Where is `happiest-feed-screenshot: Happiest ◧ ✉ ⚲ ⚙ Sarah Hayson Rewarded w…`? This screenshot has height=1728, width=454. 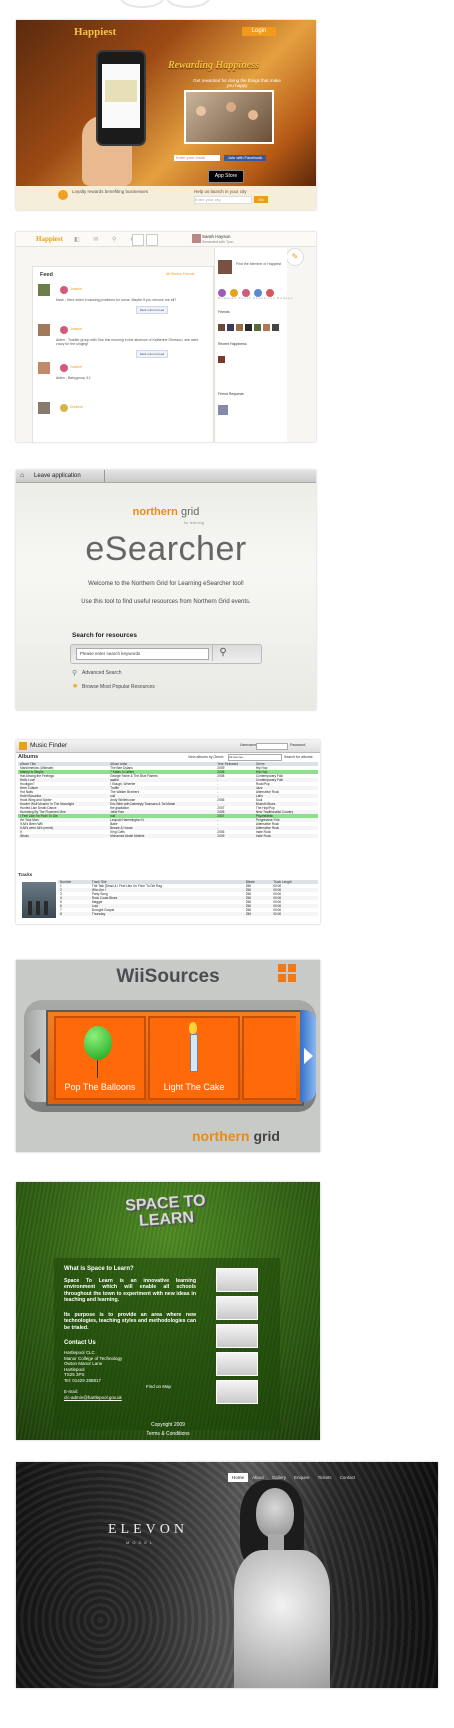
happiest-feed-screenshot: Happiest ◧ ✉ ⚲ ⚙ Sarah Hayson Rewarded w… is located at coordinates (166, 337).